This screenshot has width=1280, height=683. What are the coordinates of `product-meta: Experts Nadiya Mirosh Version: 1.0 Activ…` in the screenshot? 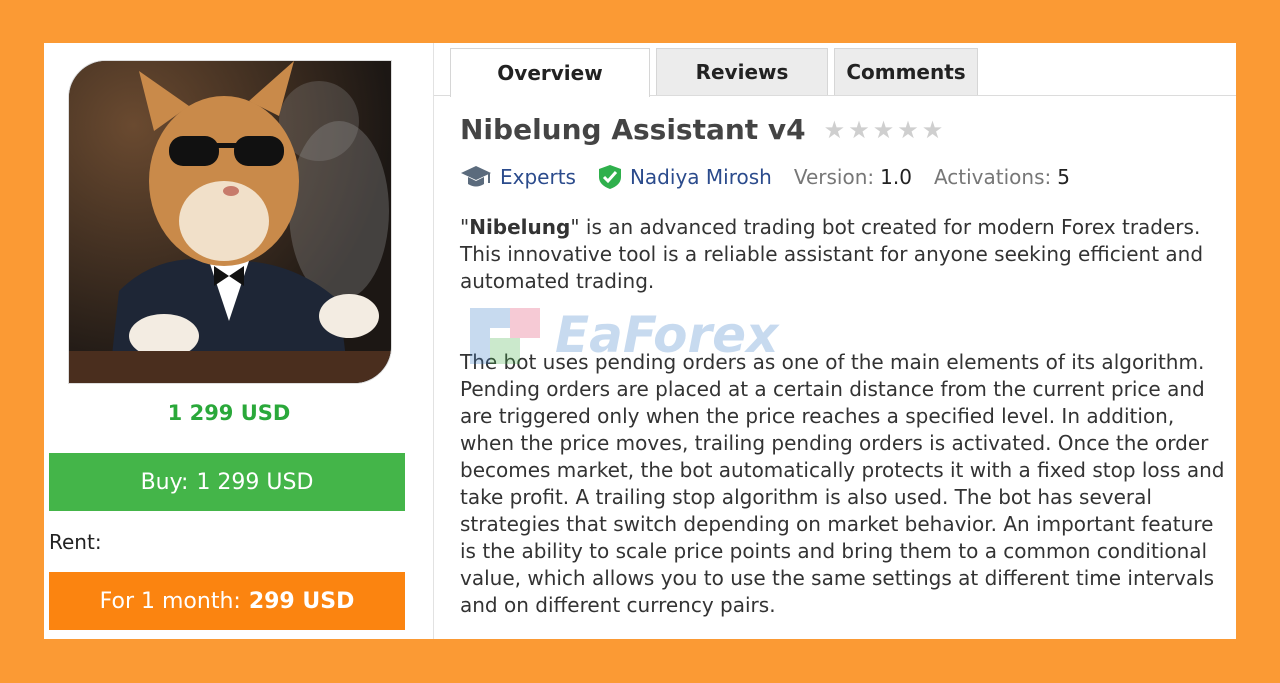 It's located at (845, 177).